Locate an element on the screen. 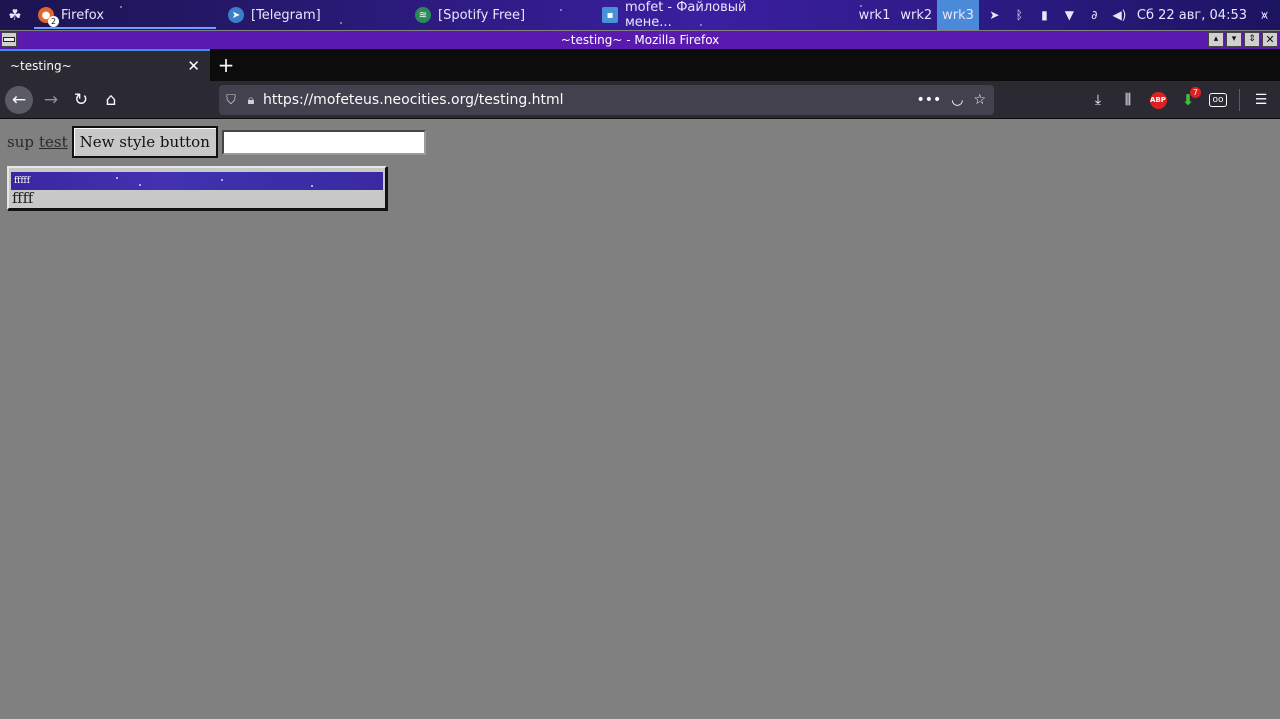  task-label: Firefox is located at coordinates (83, 15).